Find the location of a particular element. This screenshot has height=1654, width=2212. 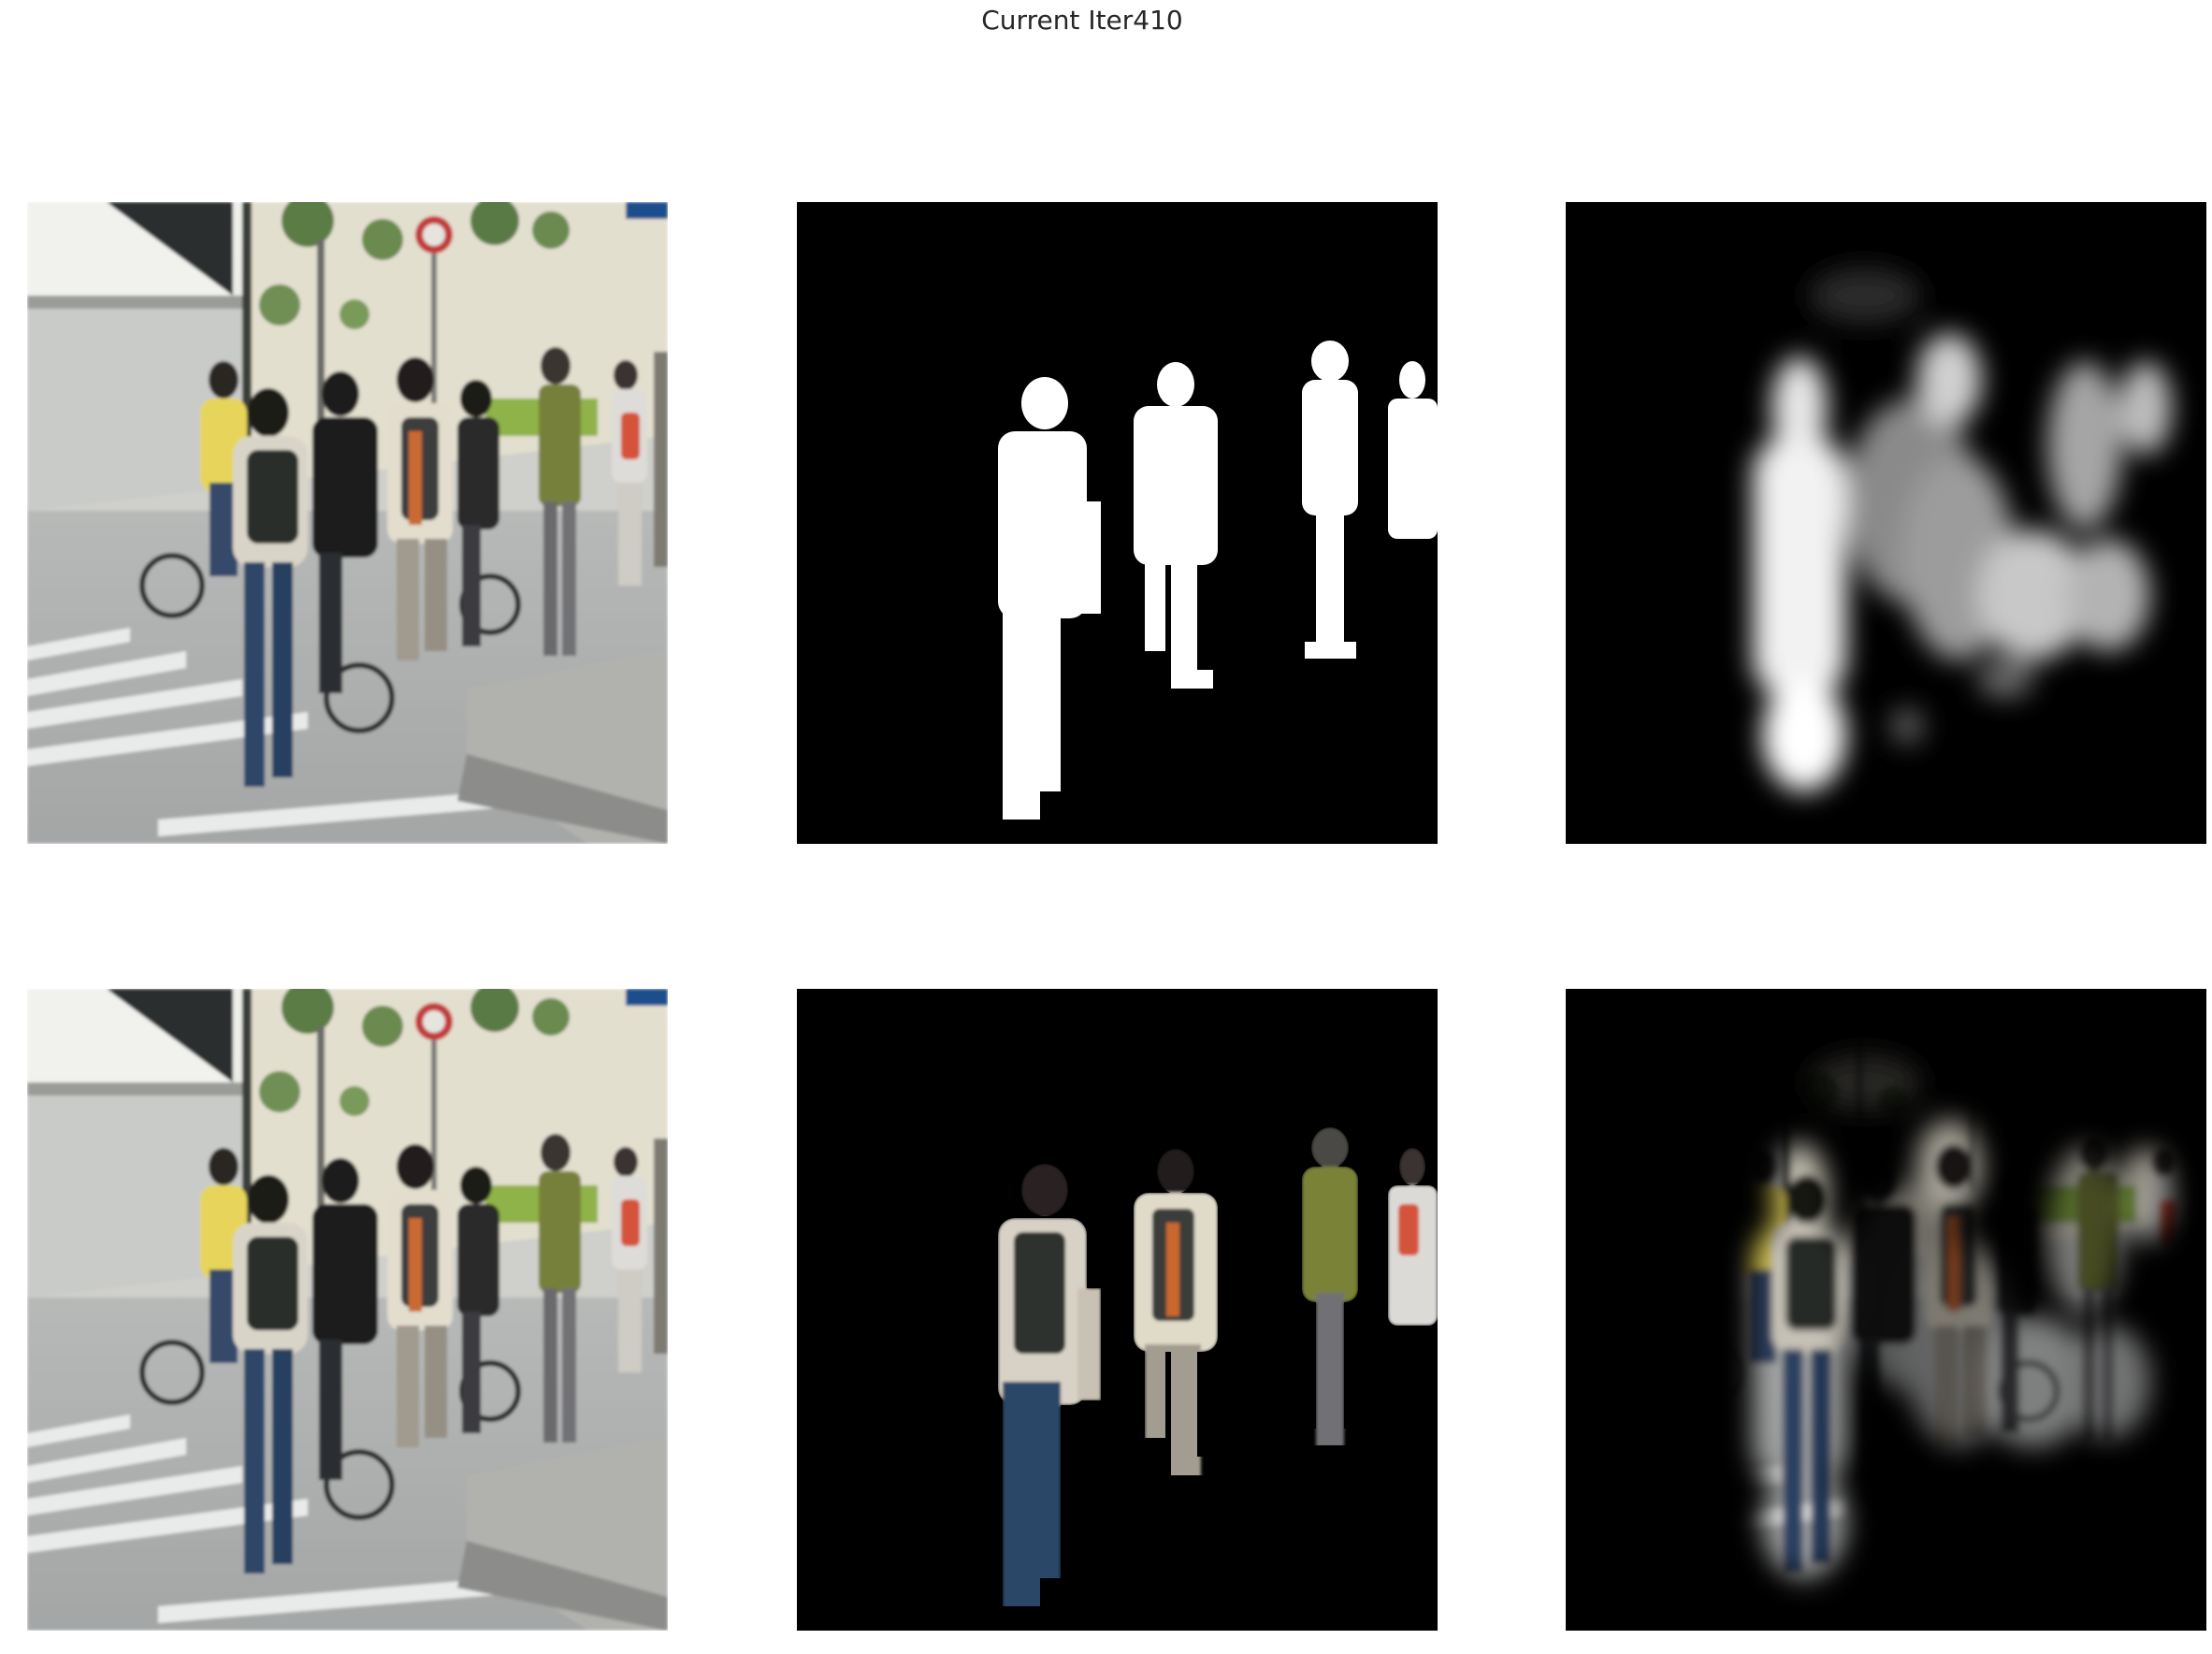

ground-truth-masked-image-panel is located at coordinates (1118, 1310).